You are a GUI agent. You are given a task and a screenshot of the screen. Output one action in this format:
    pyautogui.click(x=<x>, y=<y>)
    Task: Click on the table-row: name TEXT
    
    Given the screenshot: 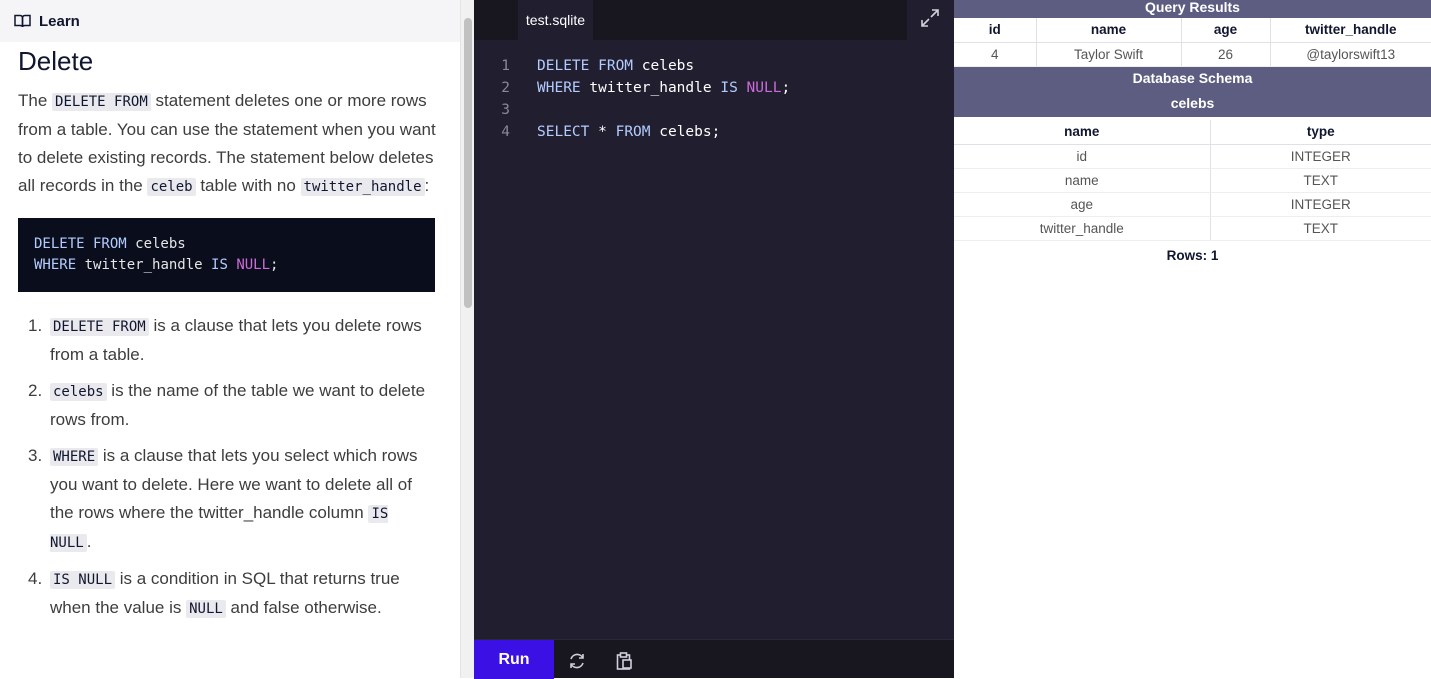 What is the action you would take?
    pyautogui.click(x=1192, y=180)
    